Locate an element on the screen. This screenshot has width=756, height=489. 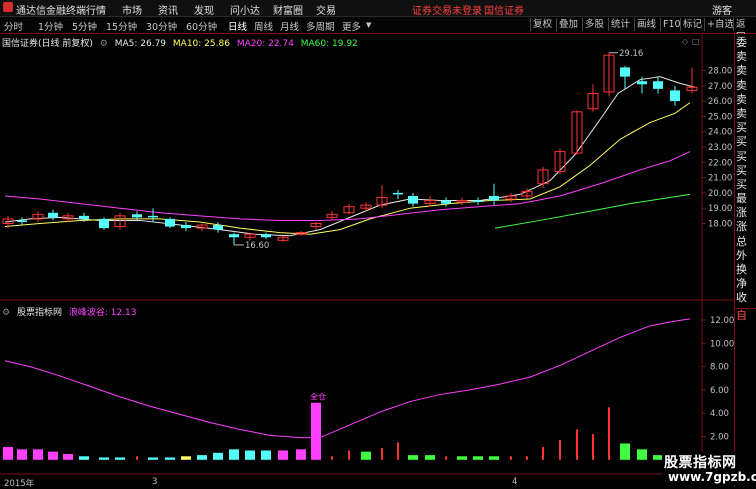
price-tick-label: 26.00 is located at coordinates (720, 102).